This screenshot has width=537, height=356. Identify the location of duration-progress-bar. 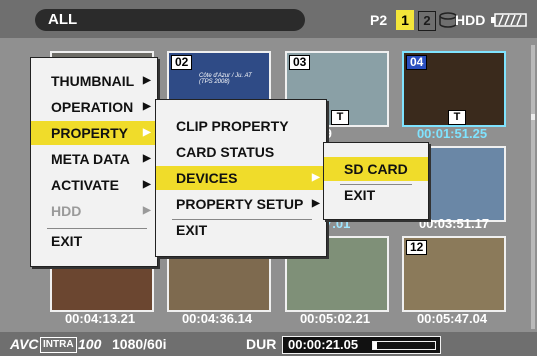
(404, 345).